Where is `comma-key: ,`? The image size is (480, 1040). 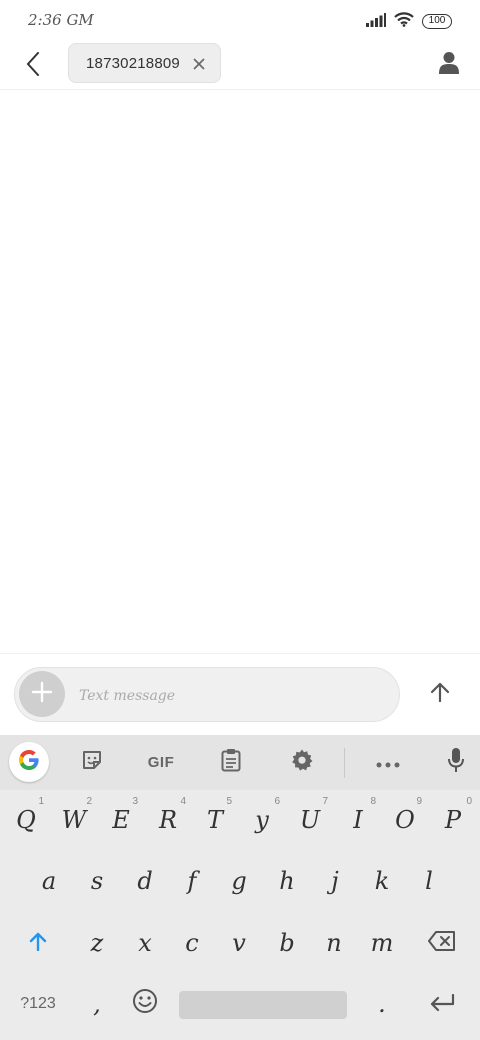 comma-key: , is located at coordinates (97, 1004).